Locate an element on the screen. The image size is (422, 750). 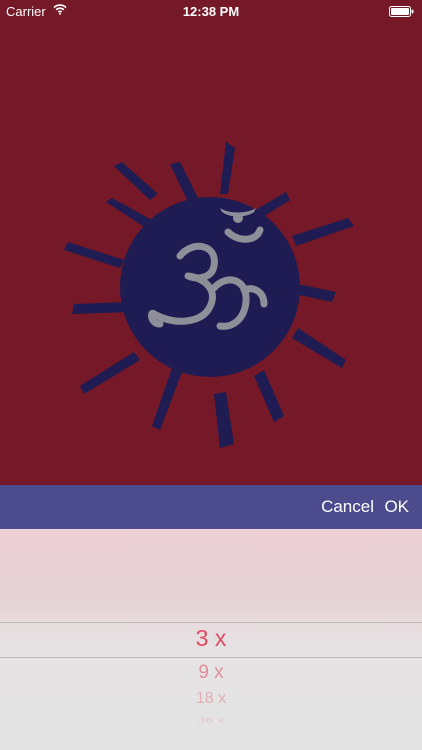
picker-option: 9 x is located at coordinates (211, 673).